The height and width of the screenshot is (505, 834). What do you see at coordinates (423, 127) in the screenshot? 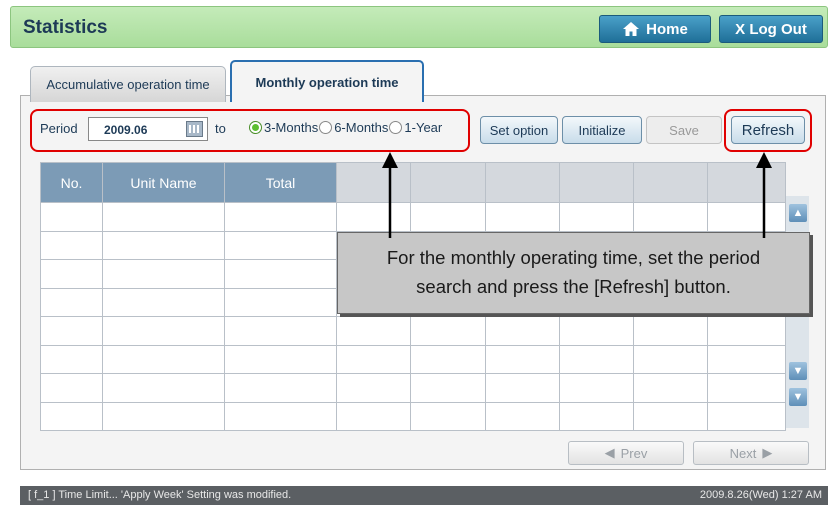
I see `radio-label: 1-Year` at bounding box center [423, 127].